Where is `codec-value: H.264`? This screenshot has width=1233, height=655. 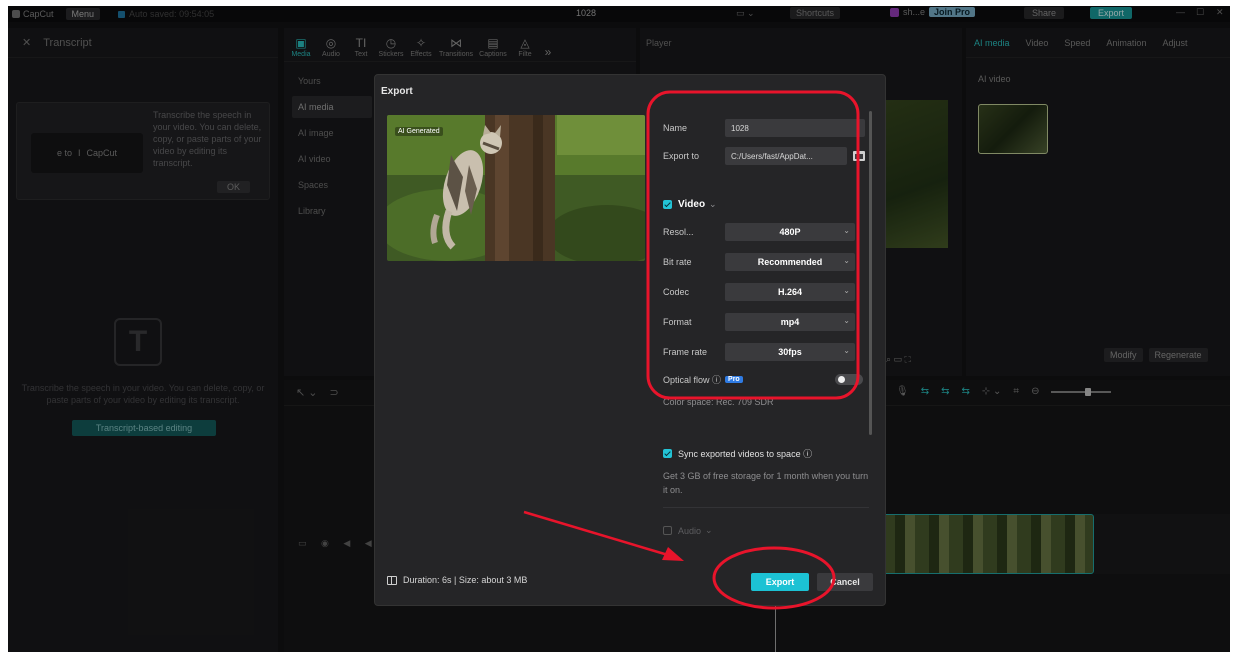 codec-value: H.264 is located at coordinates (790, 292).